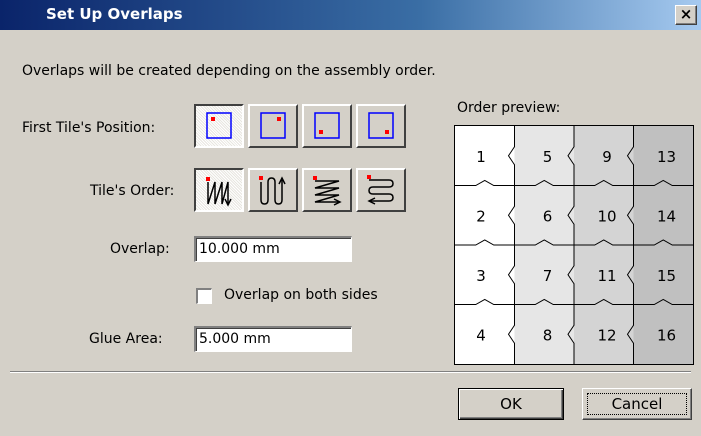 The width and height of the screenshot is (701, 436). I want to click on tiles-order-label: Tile's Order:, so click(132, 191).